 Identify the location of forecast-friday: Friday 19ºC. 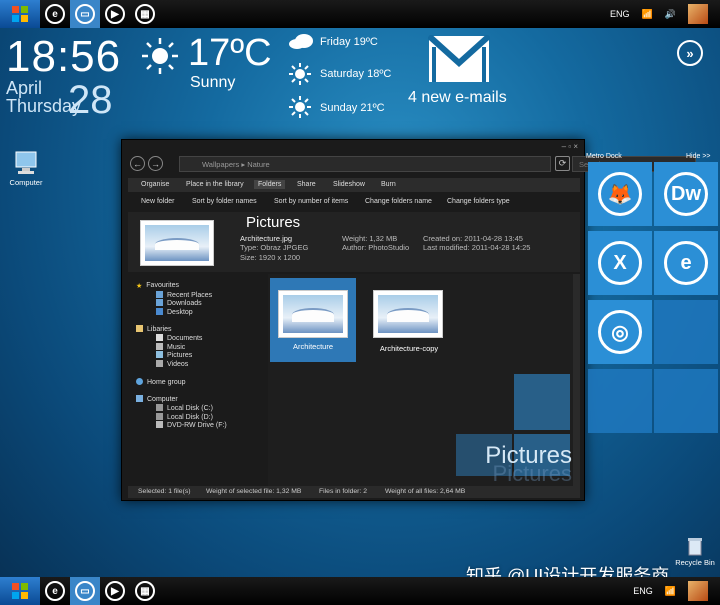
(349, 42).